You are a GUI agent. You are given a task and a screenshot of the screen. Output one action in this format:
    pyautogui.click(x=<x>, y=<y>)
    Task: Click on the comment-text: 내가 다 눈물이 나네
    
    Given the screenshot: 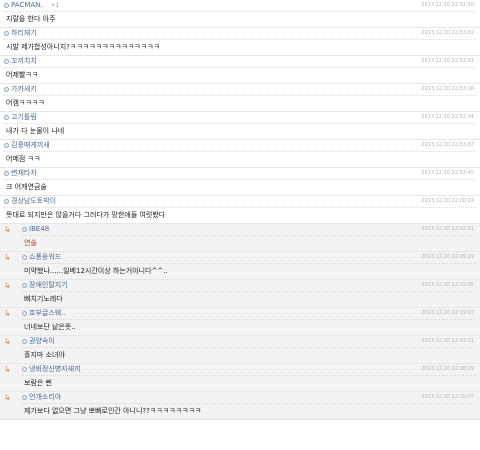 What is the action you would take?
    pyautogui.click(x=35, y=131)
    